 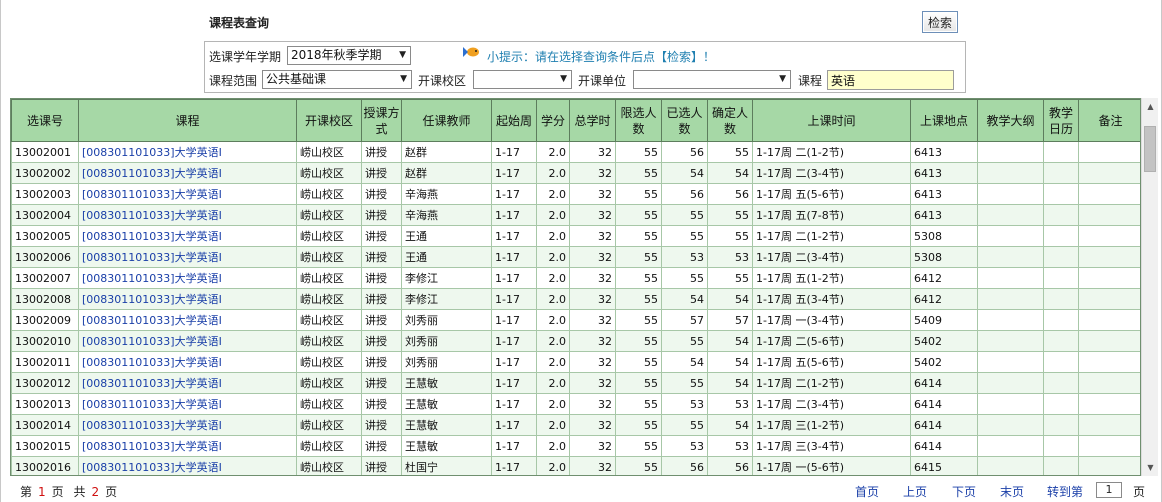 What do you see at coordinates (730, 320) in the screenshot?
I see `cell-confirmed: 57` at bounding box center [730, 320].